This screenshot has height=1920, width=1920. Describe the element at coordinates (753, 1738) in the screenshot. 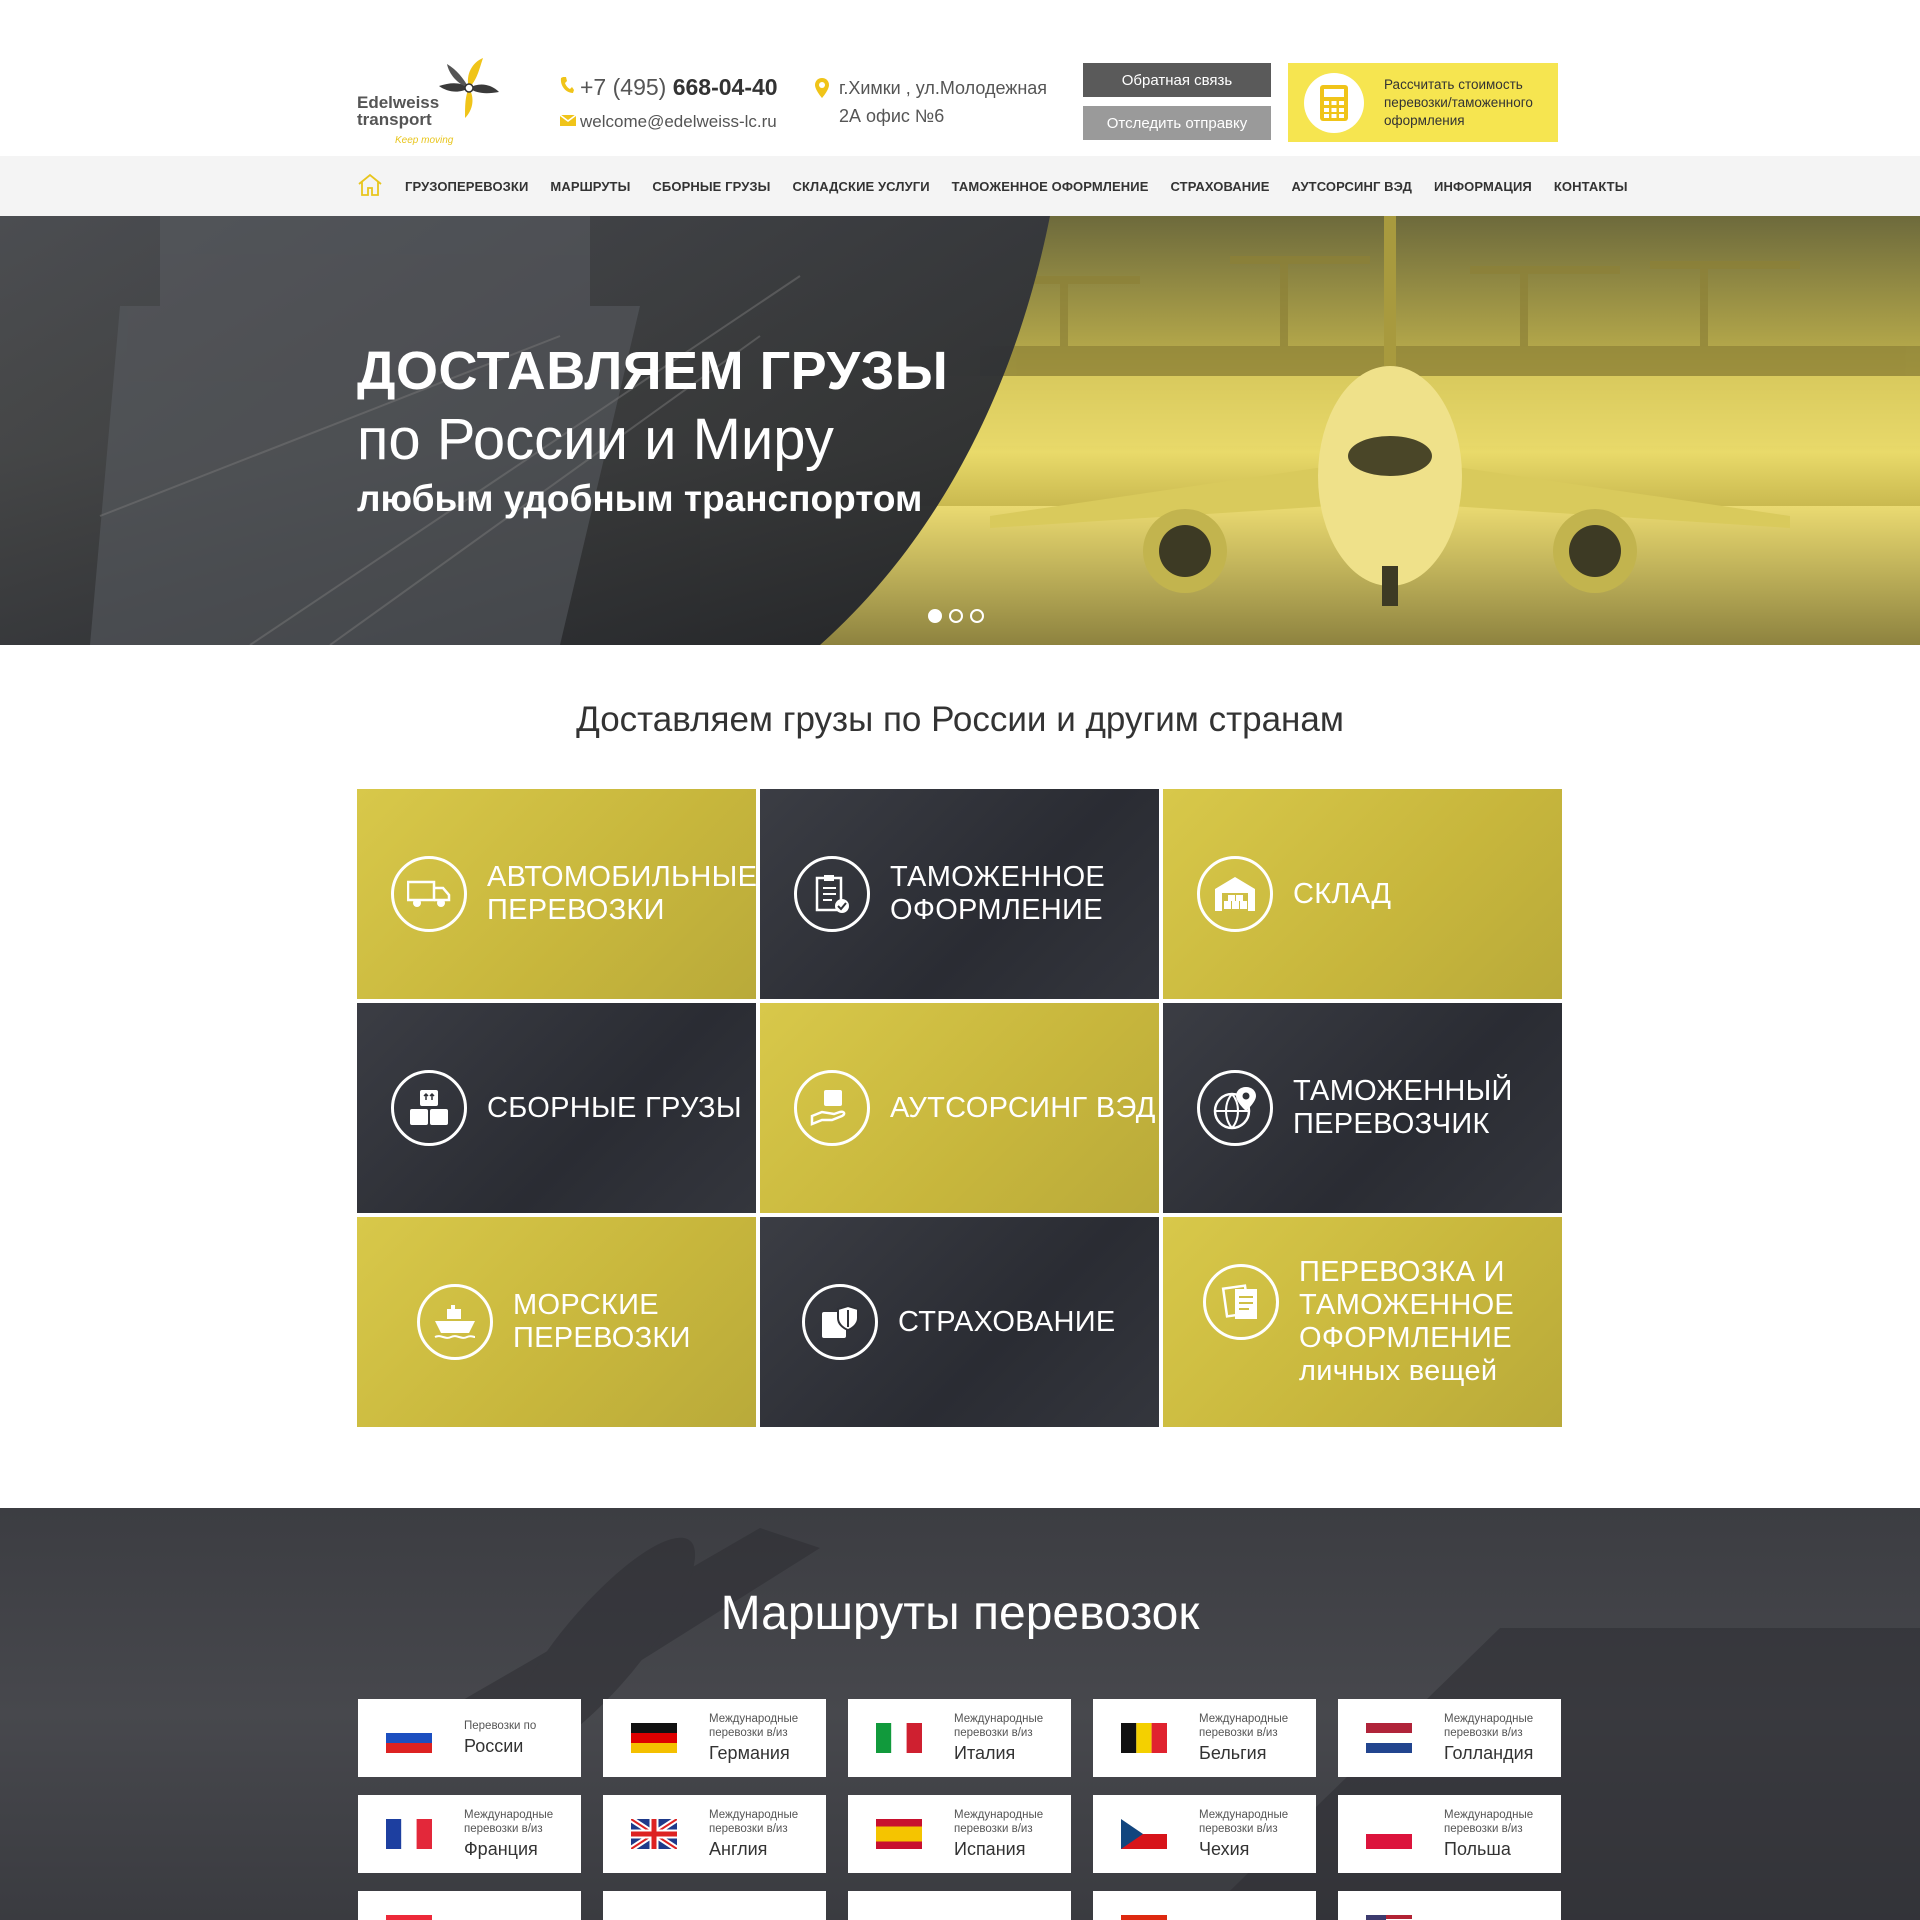

I see `route-text: Международные перевозки в/из Германия` at that location.